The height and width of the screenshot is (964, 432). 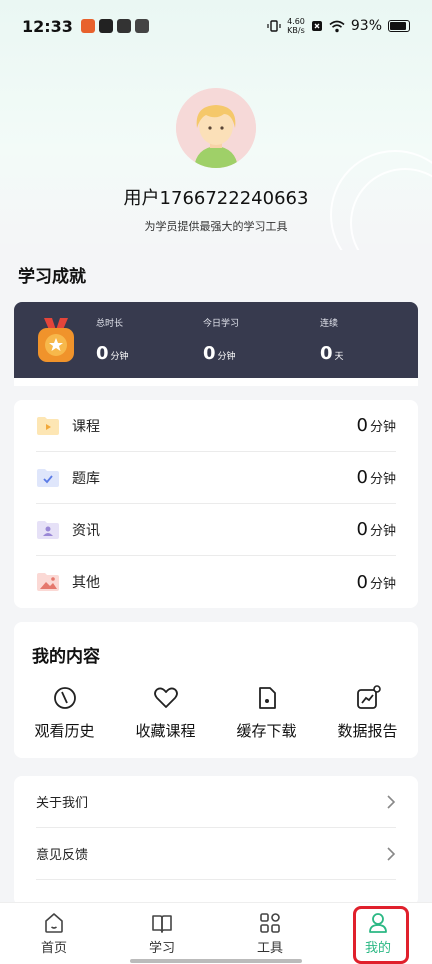 I want to click on book-icon, so click(x=162, y=924).